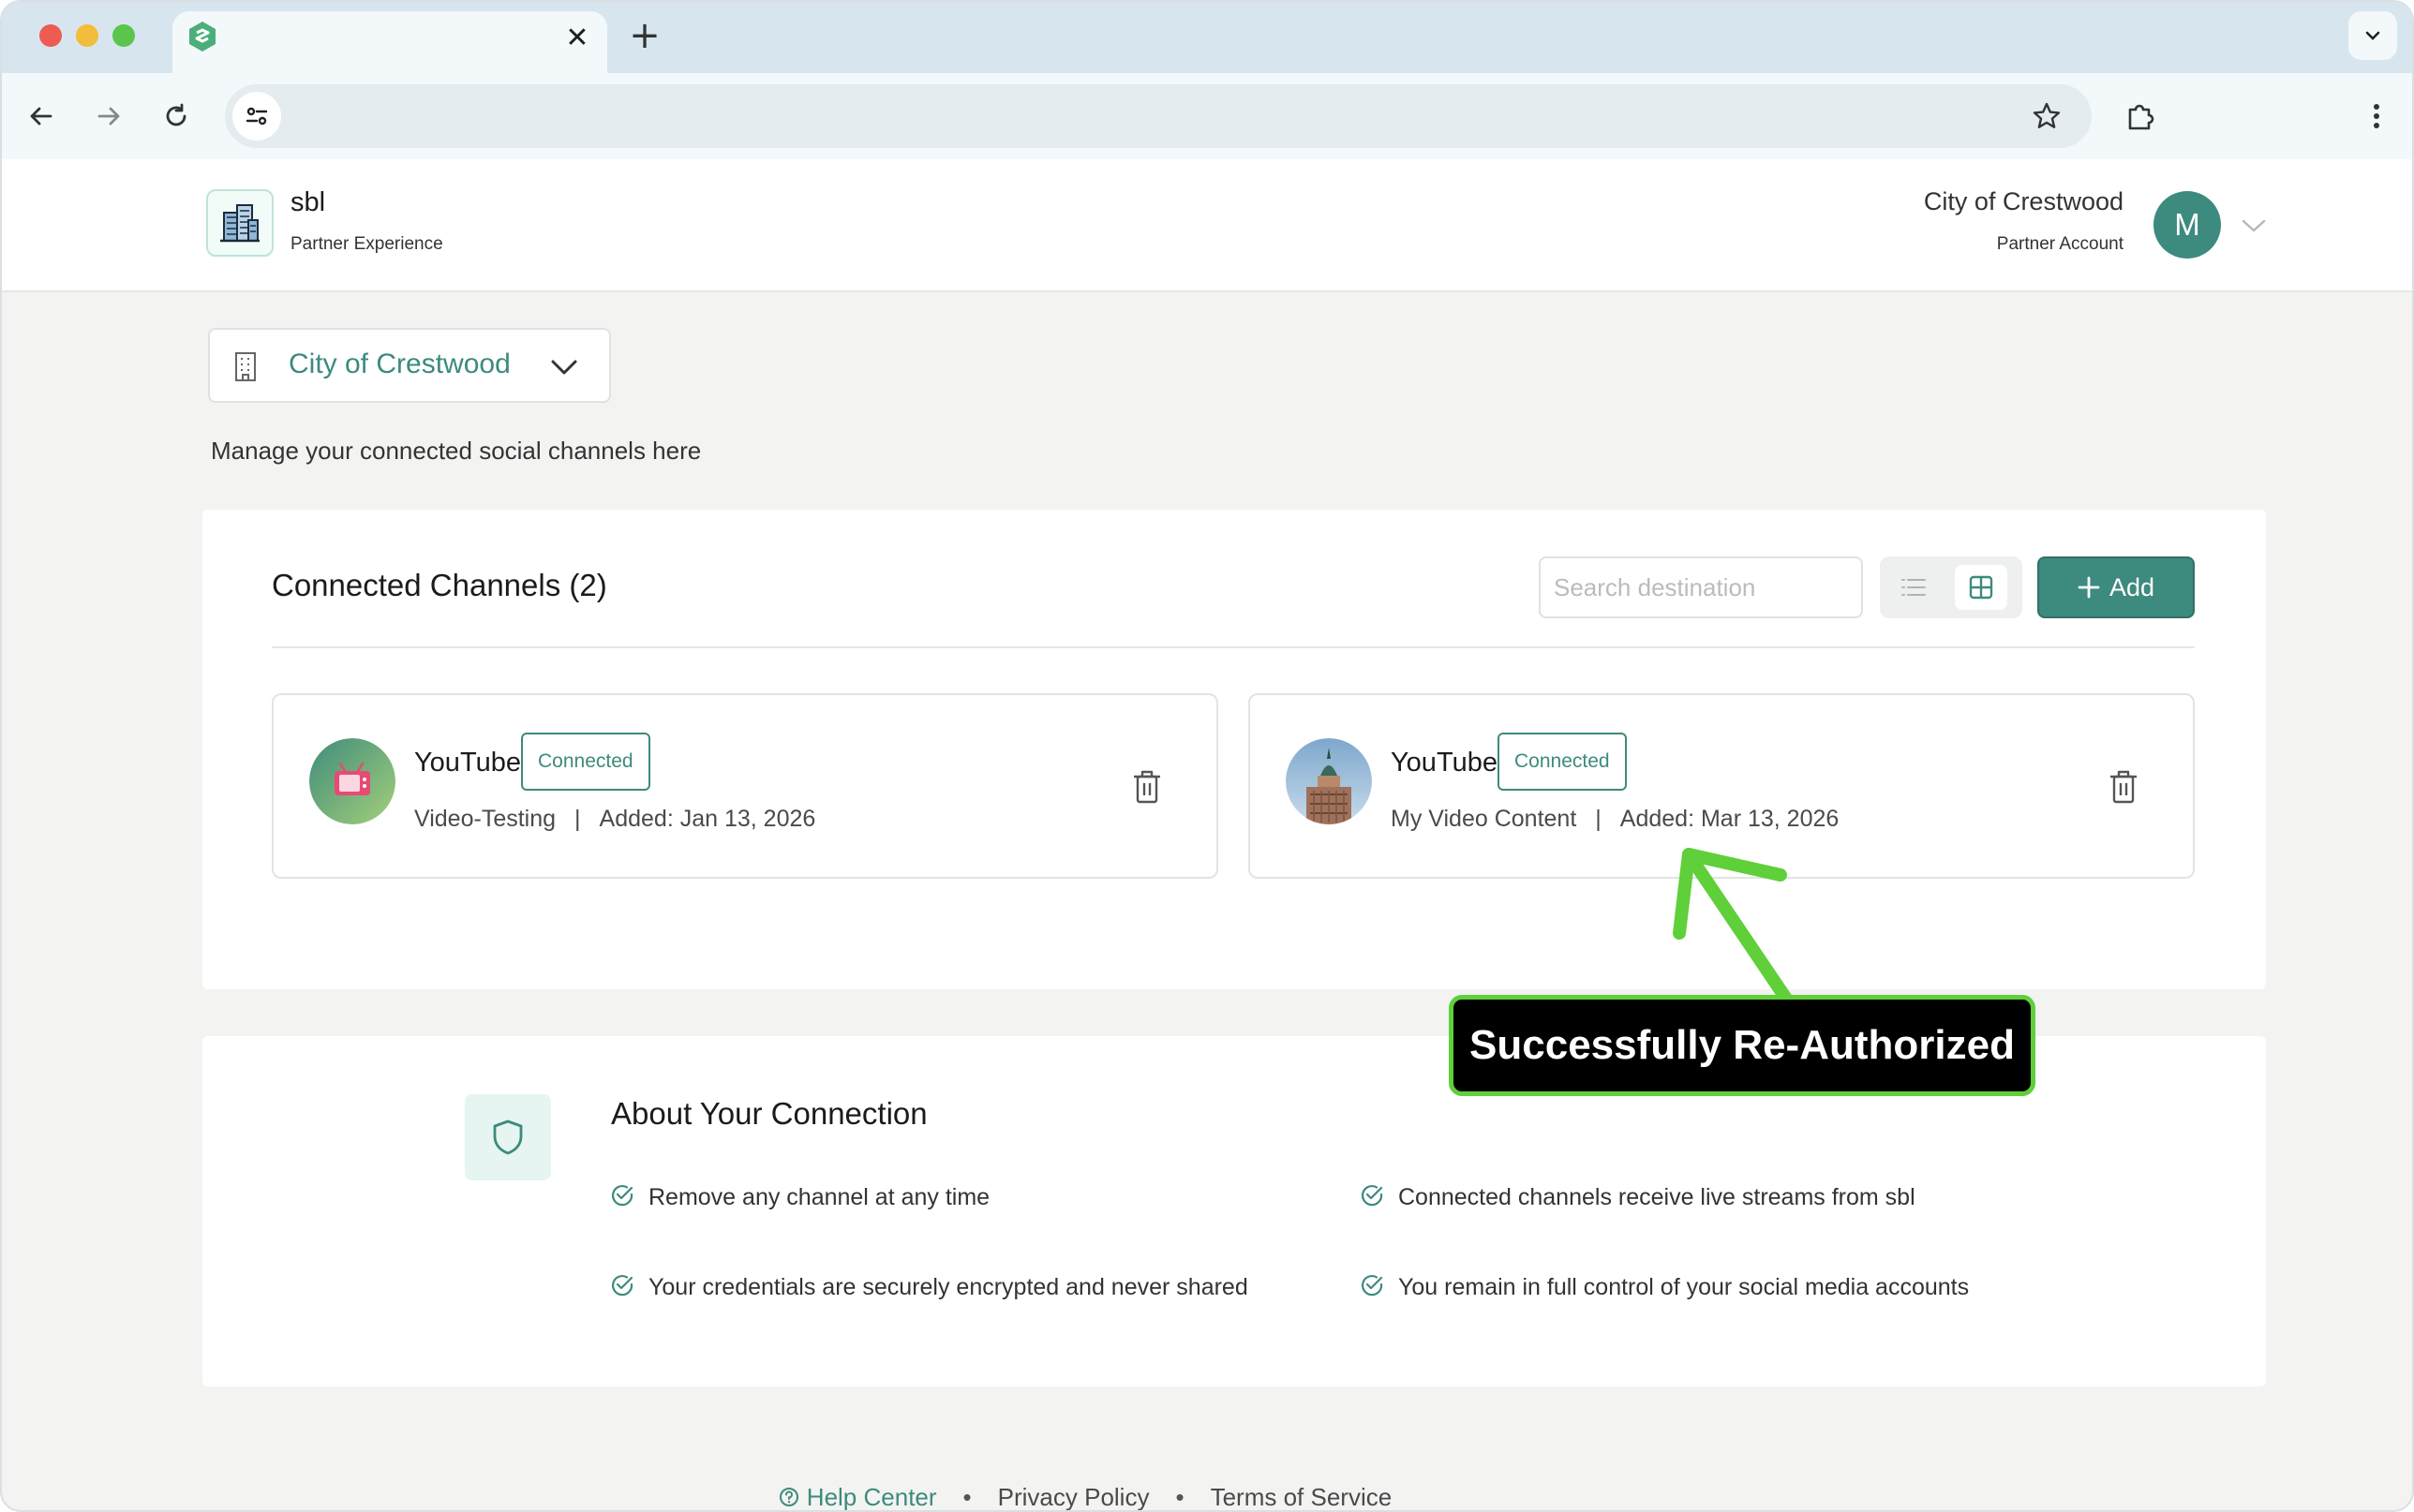 The width and height of the screenshot is (2414, 1512). What do you see at coordinates (400, 363) in the screenshot?
I see `organization-select-value: City of Crestwood` at bounding box center [400, 363].